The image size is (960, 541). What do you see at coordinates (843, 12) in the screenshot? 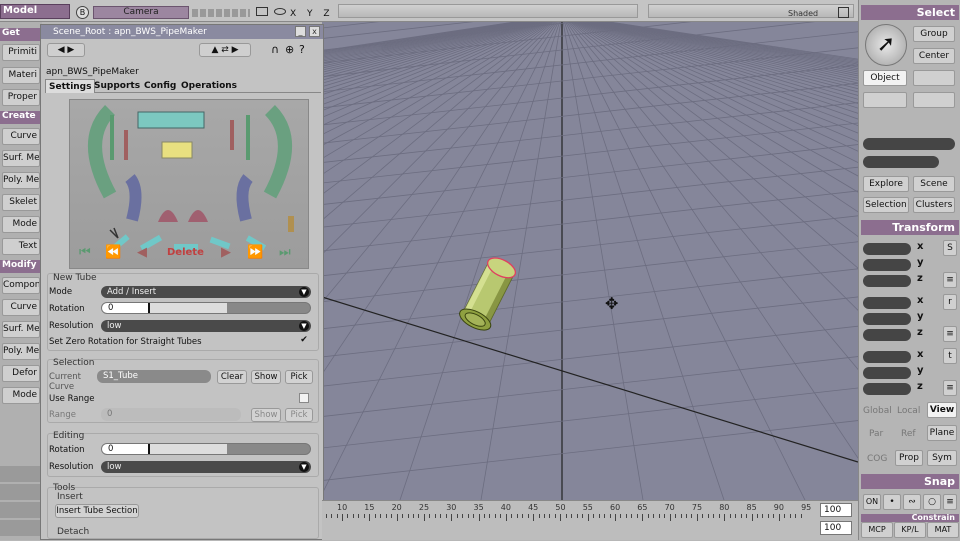
I see `maximize-icon` at bounding box center [843, 12].